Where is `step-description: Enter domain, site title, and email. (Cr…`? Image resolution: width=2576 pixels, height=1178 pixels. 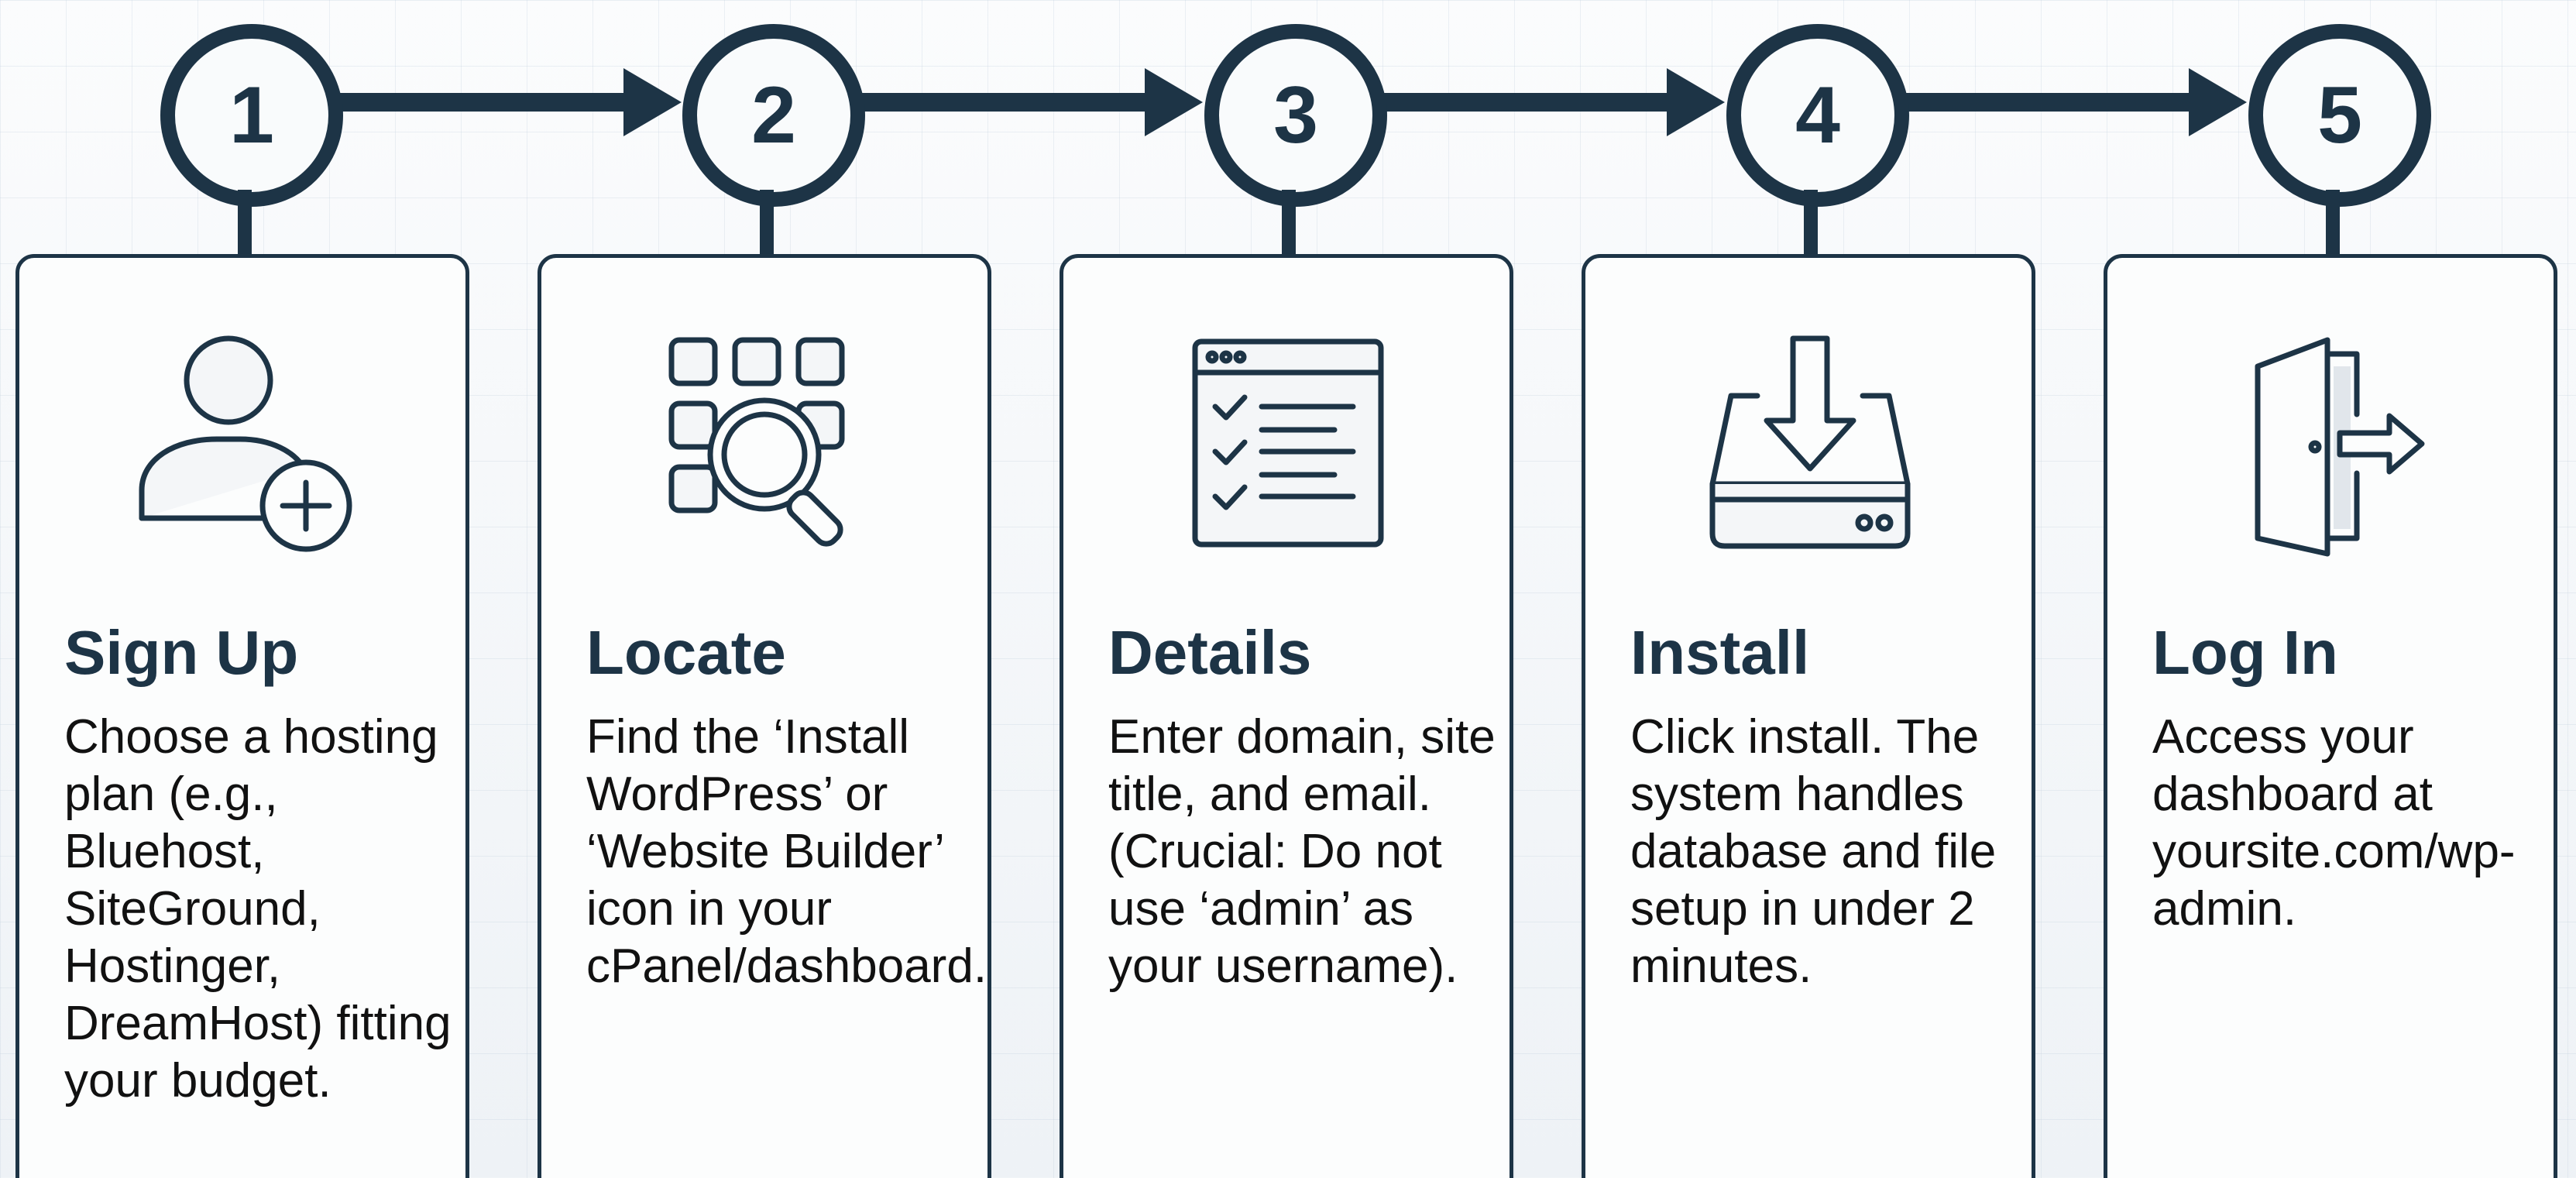
step-description: Enter domain, site title, and email. (Cr… is located at coordinates (1302, 851).